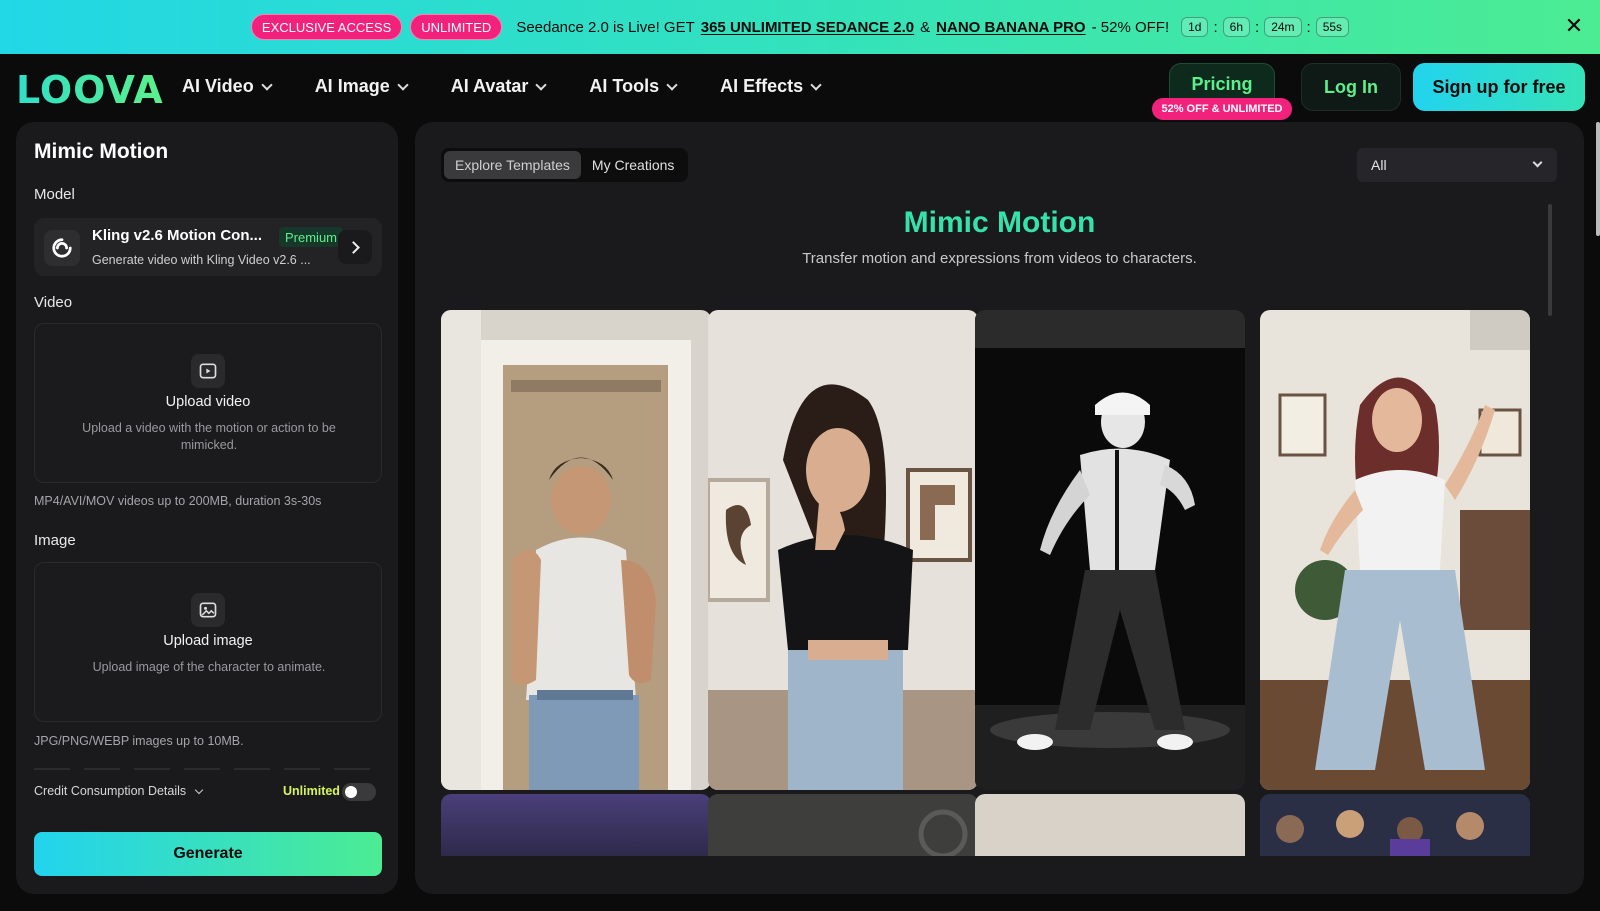  What do you see at coordinates (624, 86) in the screenshot?
I see `nav-item-label: AI Tools` at bounding box center [624, 86].